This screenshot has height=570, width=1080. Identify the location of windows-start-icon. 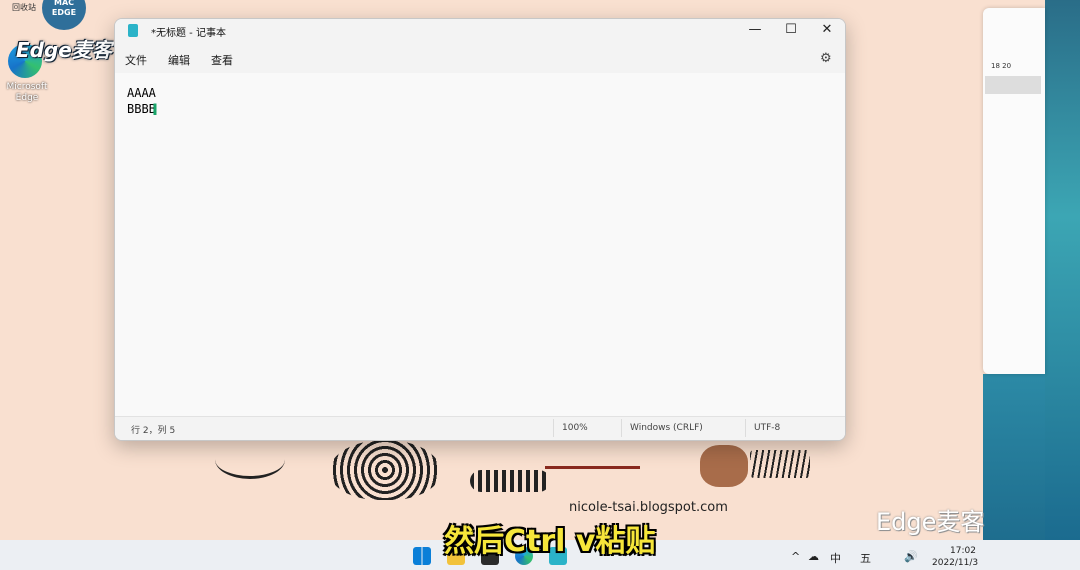
(422, 556).